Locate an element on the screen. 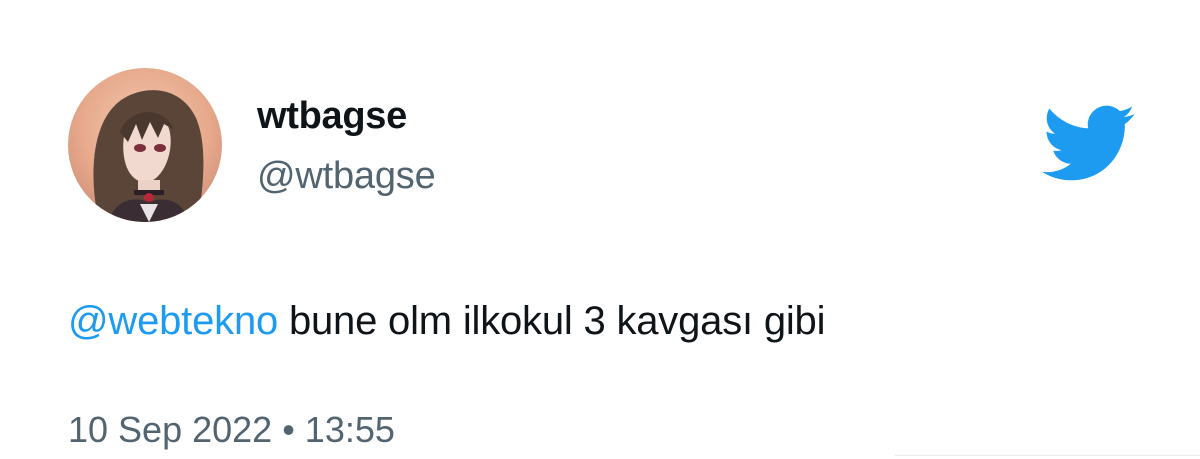 This screenshot has height=459, width=1200. avatar is located at coordinates (145, 145).